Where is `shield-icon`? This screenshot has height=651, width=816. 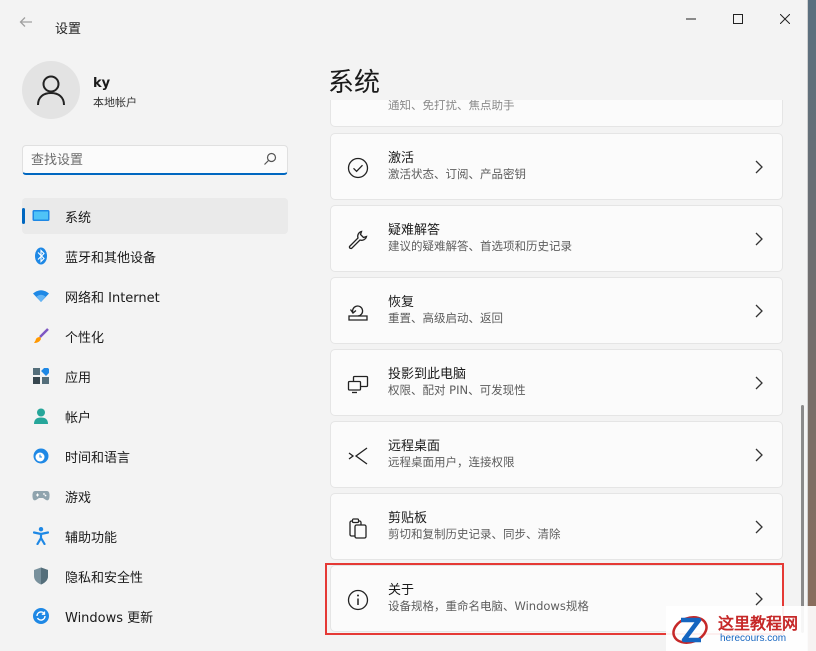 shield-icon is located at coordinates (41, 576).